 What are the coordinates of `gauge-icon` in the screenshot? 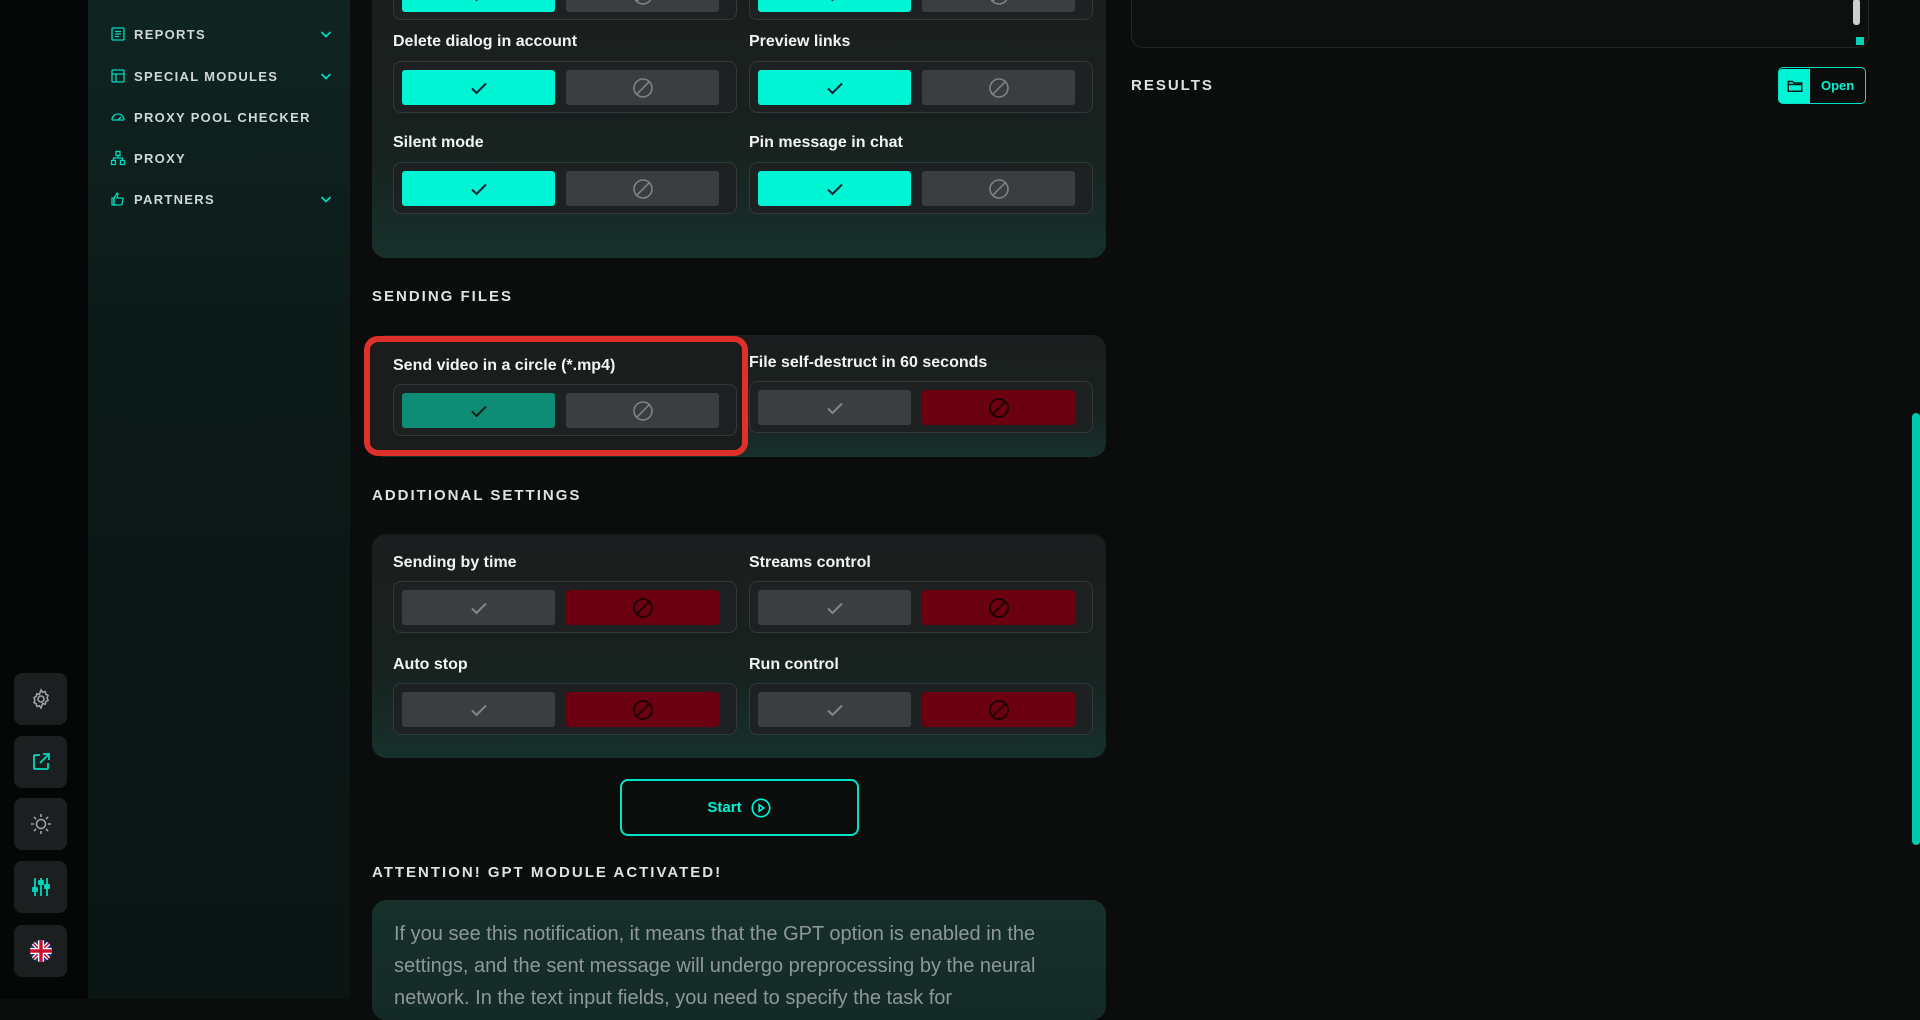 It's located at (118, 117).